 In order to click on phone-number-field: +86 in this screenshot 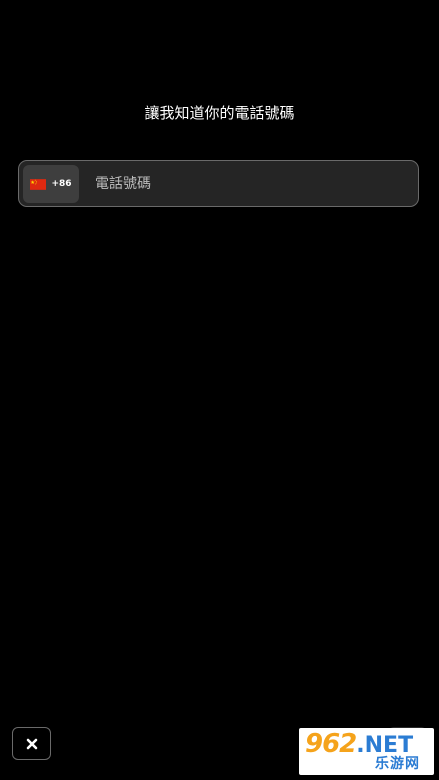, I will do `click(218, 183)`.